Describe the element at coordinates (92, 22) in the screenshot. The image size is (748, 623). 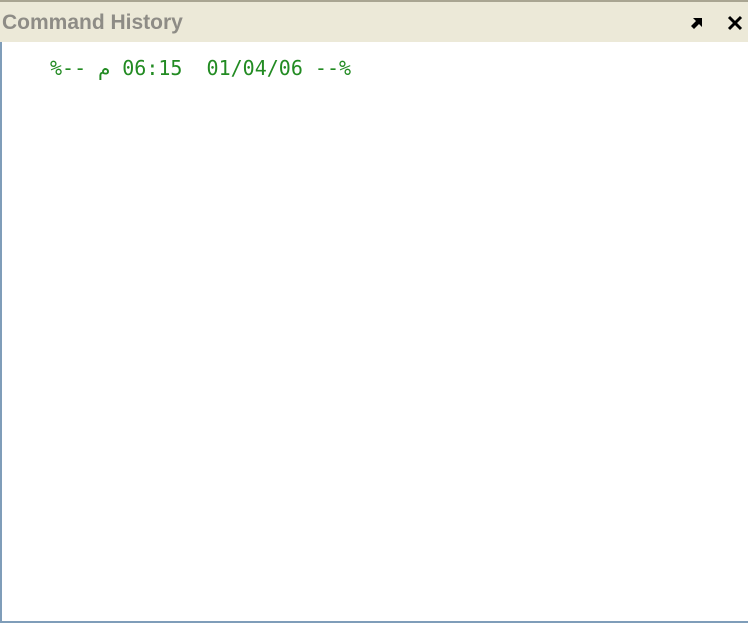
I see `window-title: Command History` at that location.